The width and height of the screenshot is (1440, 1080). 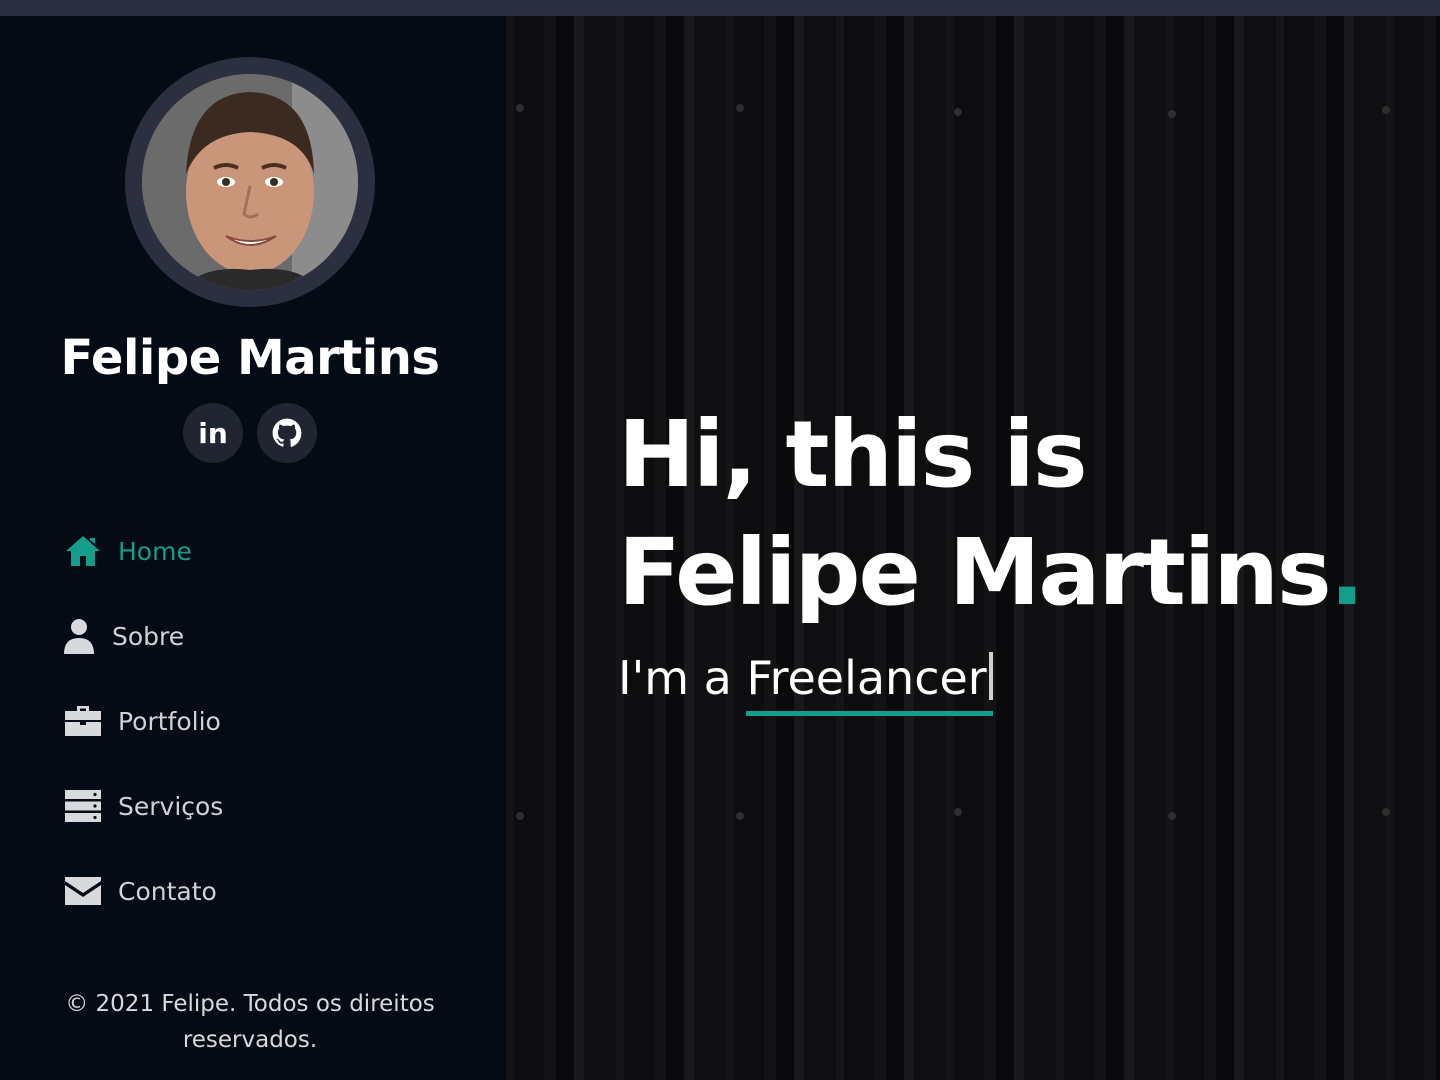 What do you see at coordinates (83, 891) in the screenshot?
I see `envelope-icon` at bounding box center [83, 891].